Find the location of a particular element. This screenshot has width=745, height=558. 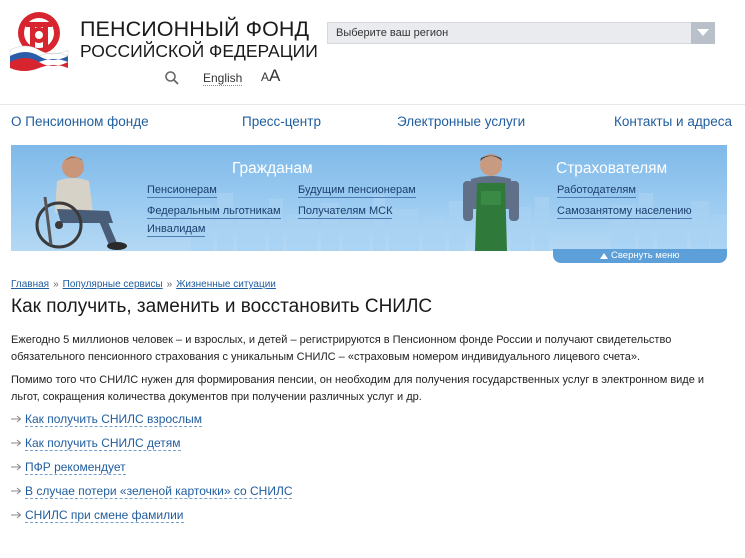

breadcrumb-popular-services: Популярные сервисы is located at coordinates (113, 284).